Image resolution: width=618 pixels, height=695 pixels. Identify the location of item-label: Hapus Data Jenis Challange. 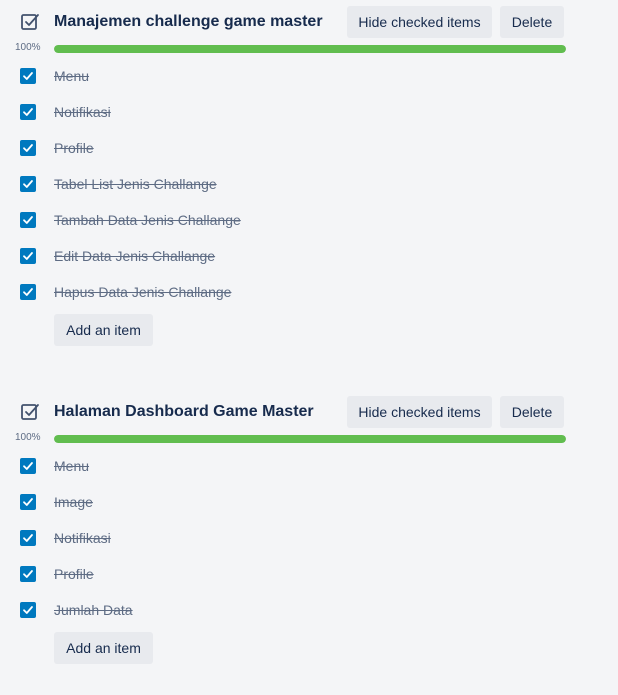
(142, 292).